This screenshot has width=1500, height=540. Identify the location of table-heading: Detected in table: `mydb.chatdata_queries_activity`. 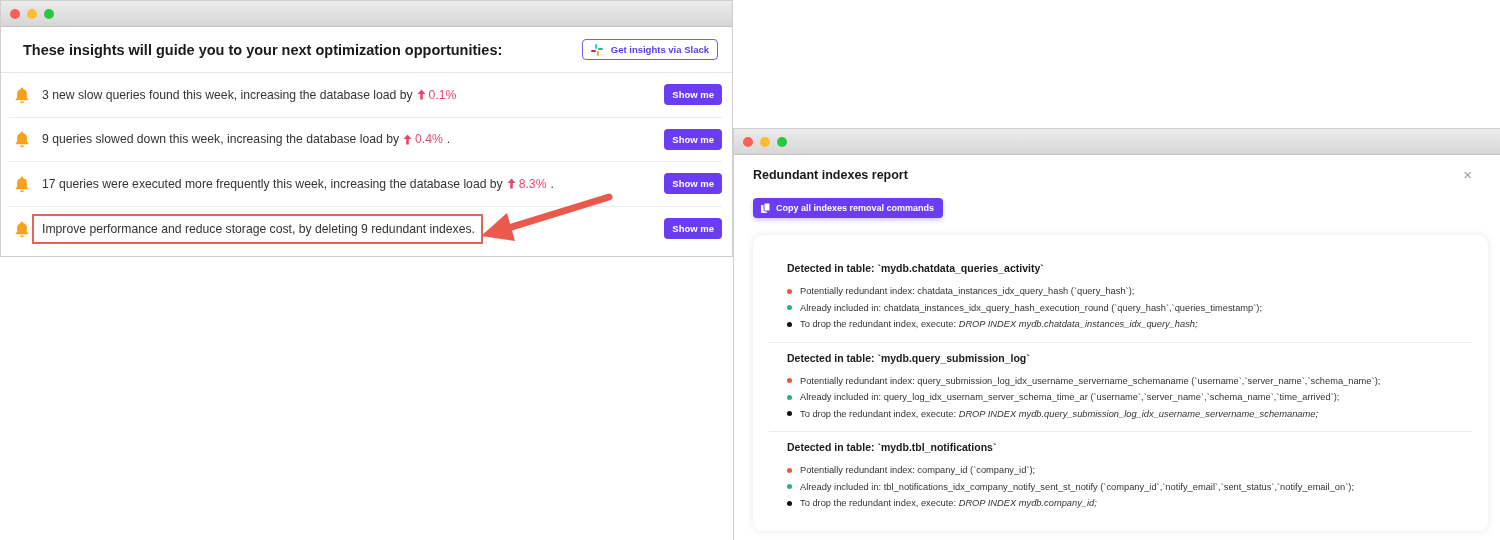
(916, 268).